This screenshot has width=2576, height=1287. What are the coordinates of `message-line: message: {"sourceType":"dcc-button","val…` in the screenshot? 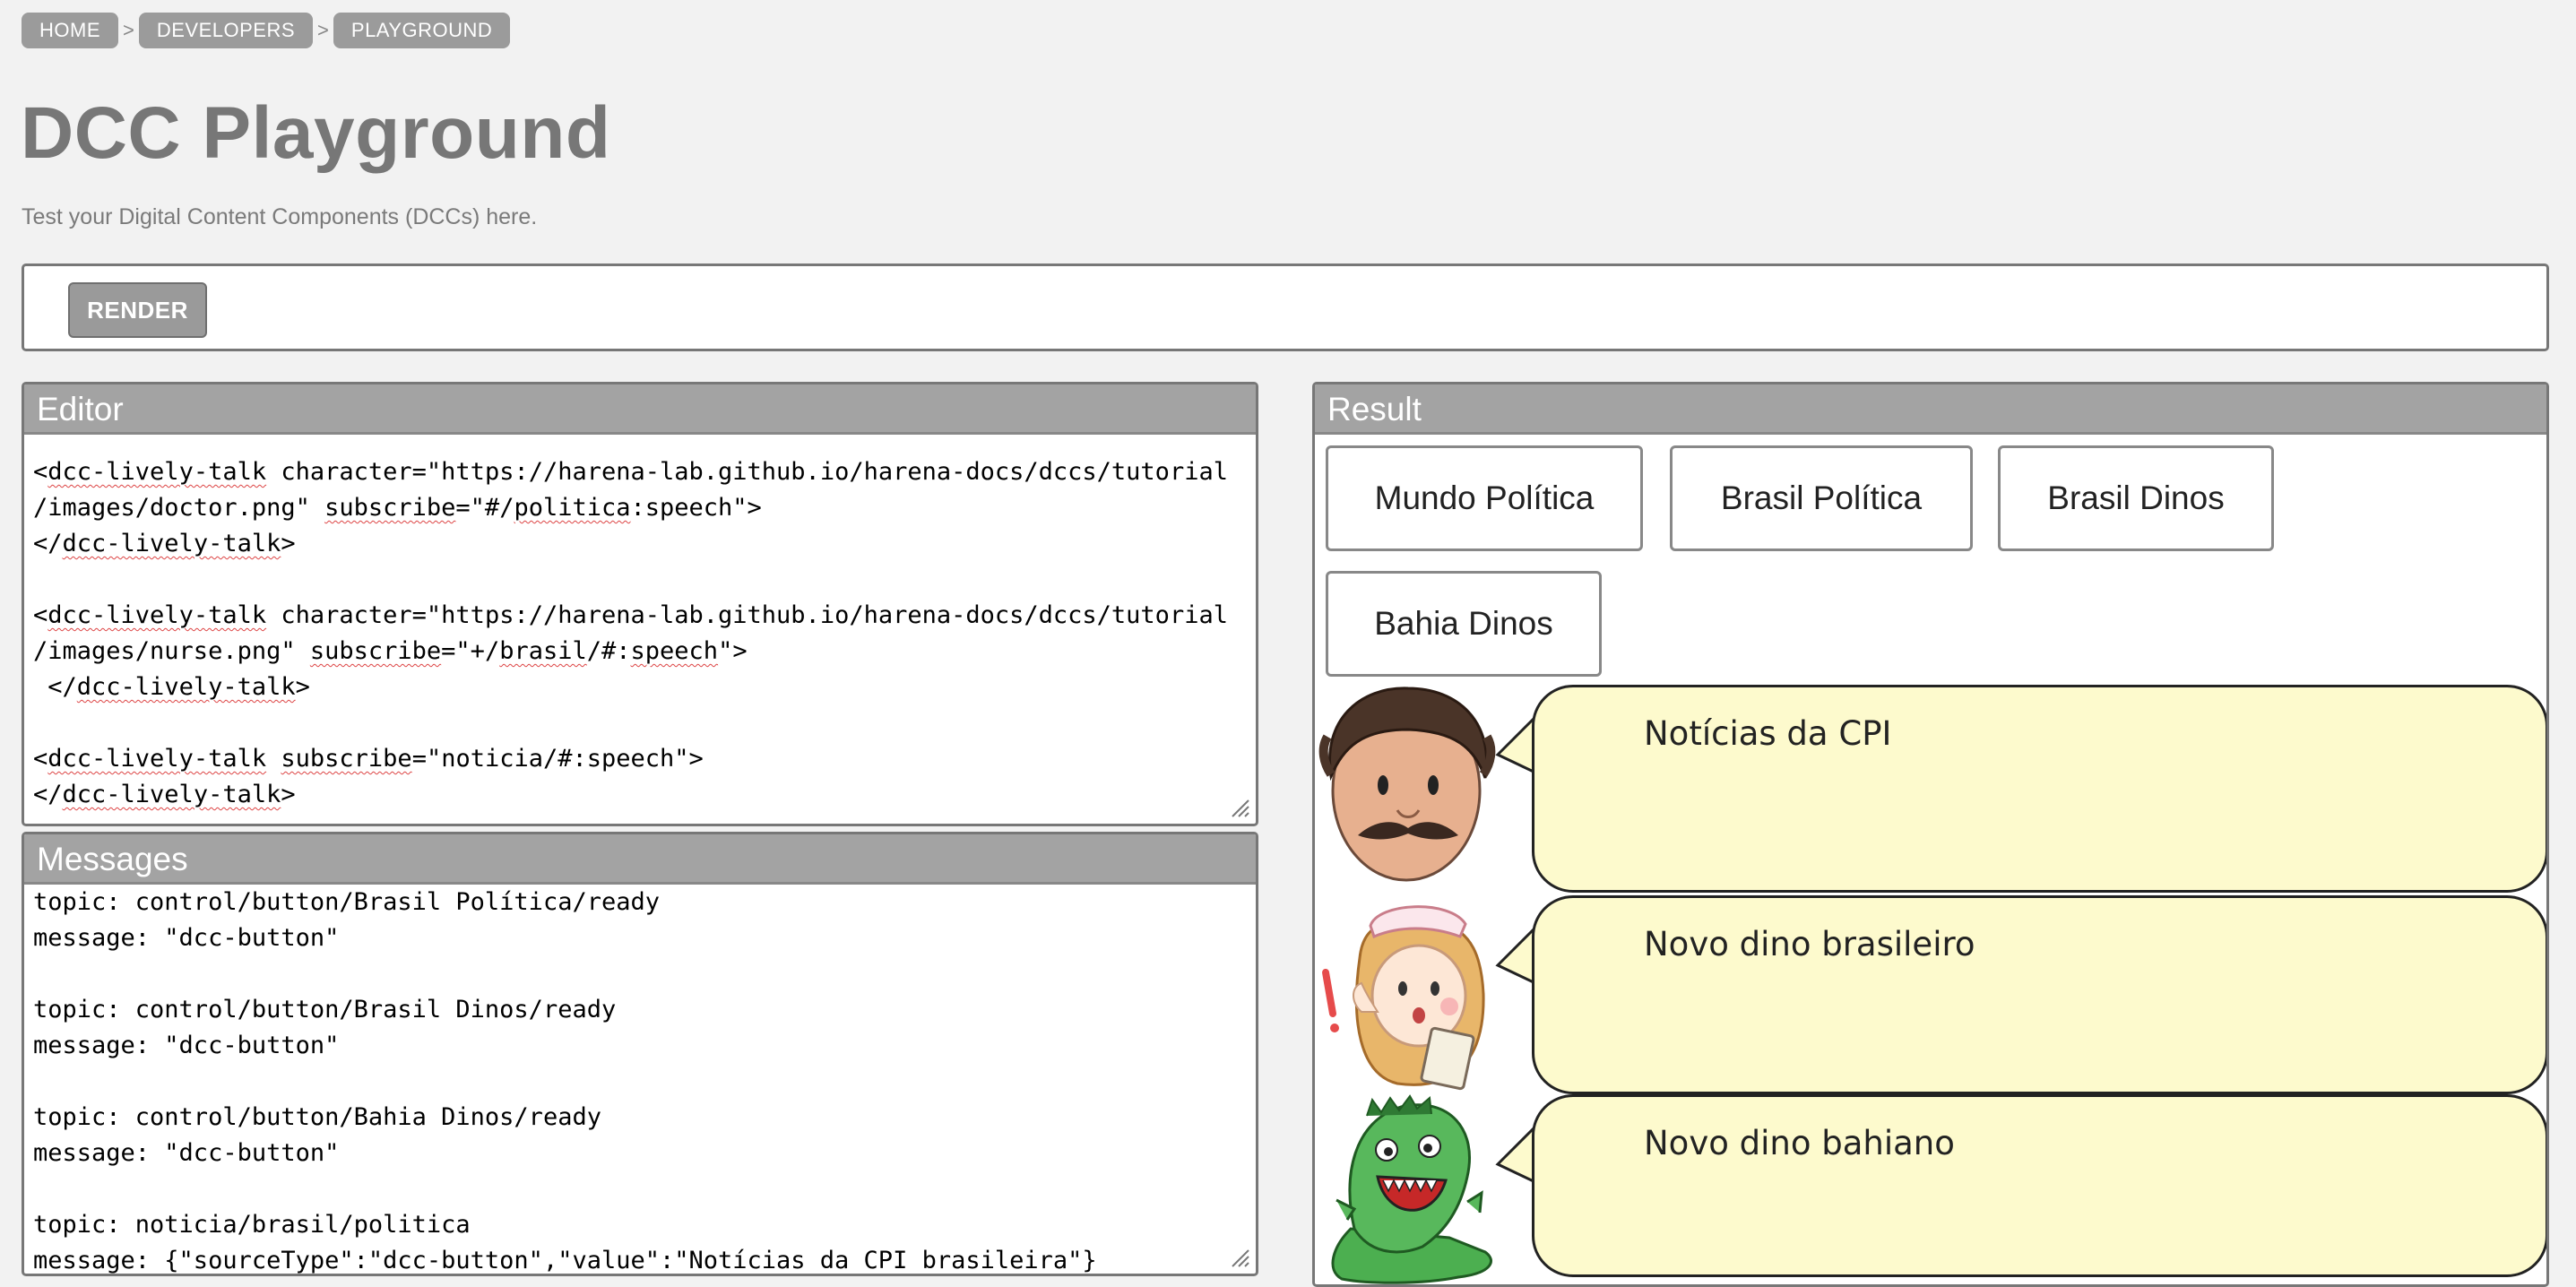 It's located at (565, 1260).